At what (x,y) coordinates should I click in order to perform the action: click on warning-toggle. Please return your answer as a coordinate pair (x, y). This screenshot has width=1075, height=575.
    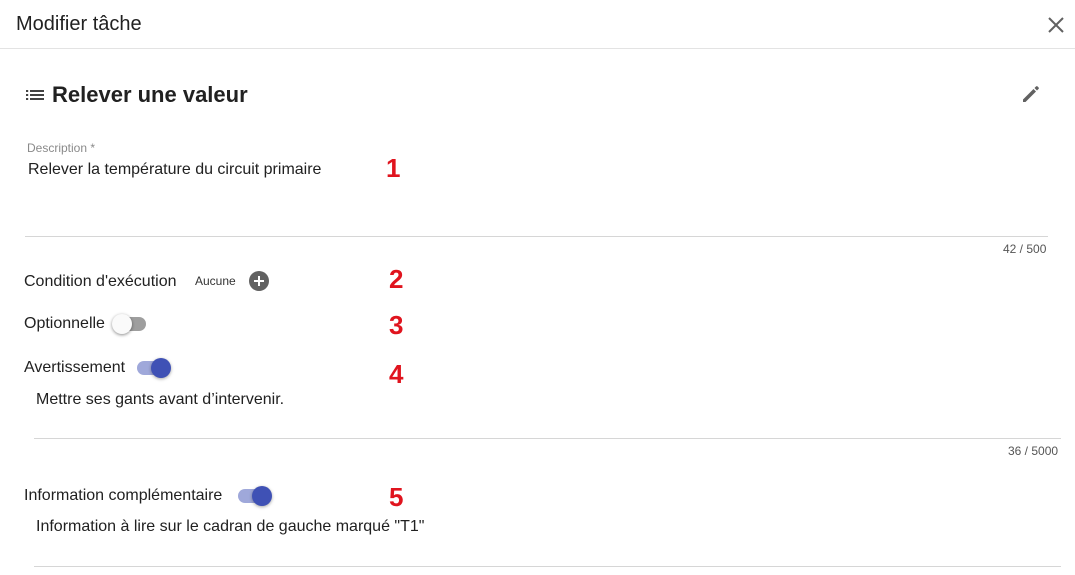
    Looking at the image, I should click on (153, 368).